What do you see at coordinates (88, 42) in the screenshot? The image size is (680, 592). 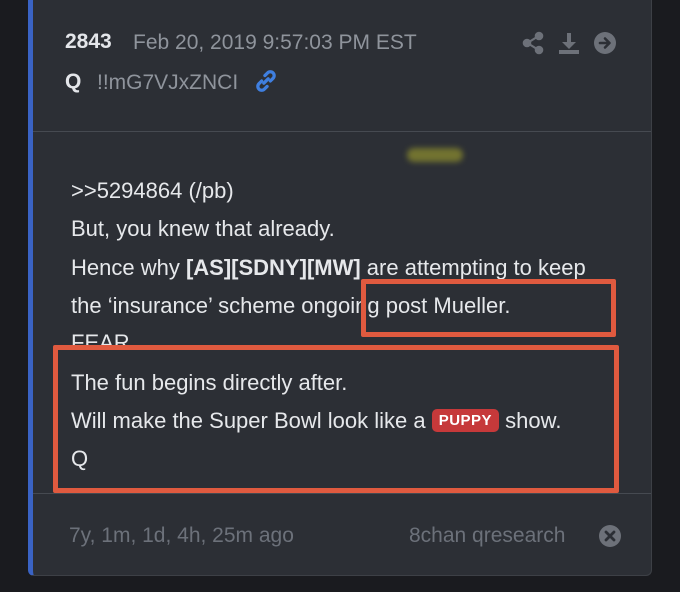 I see `post-number: 2843` at bounding box center [88, 42].